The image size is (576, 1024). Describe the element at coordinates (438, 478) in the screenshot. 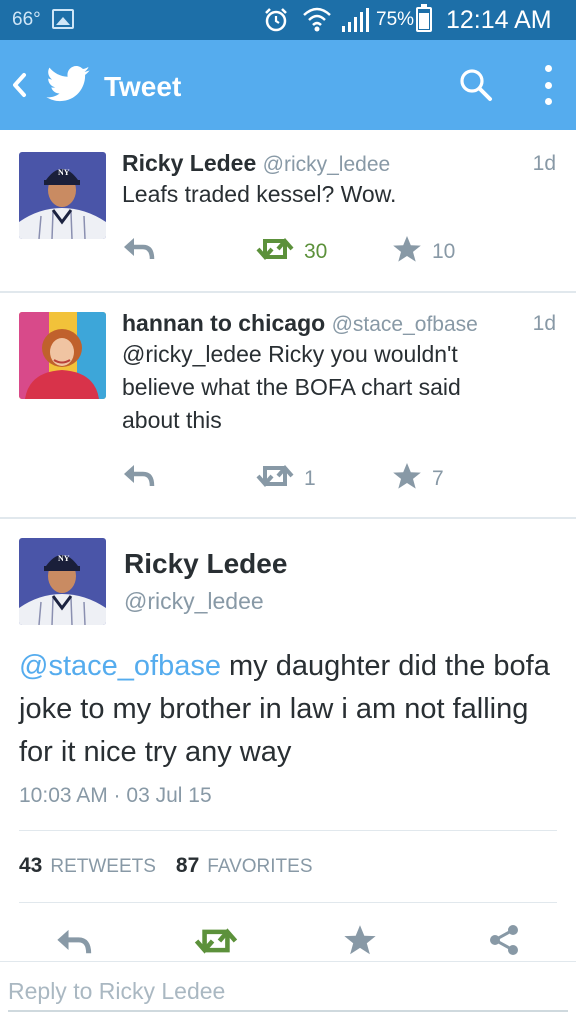

I see `favorite-count: 7` at that location.